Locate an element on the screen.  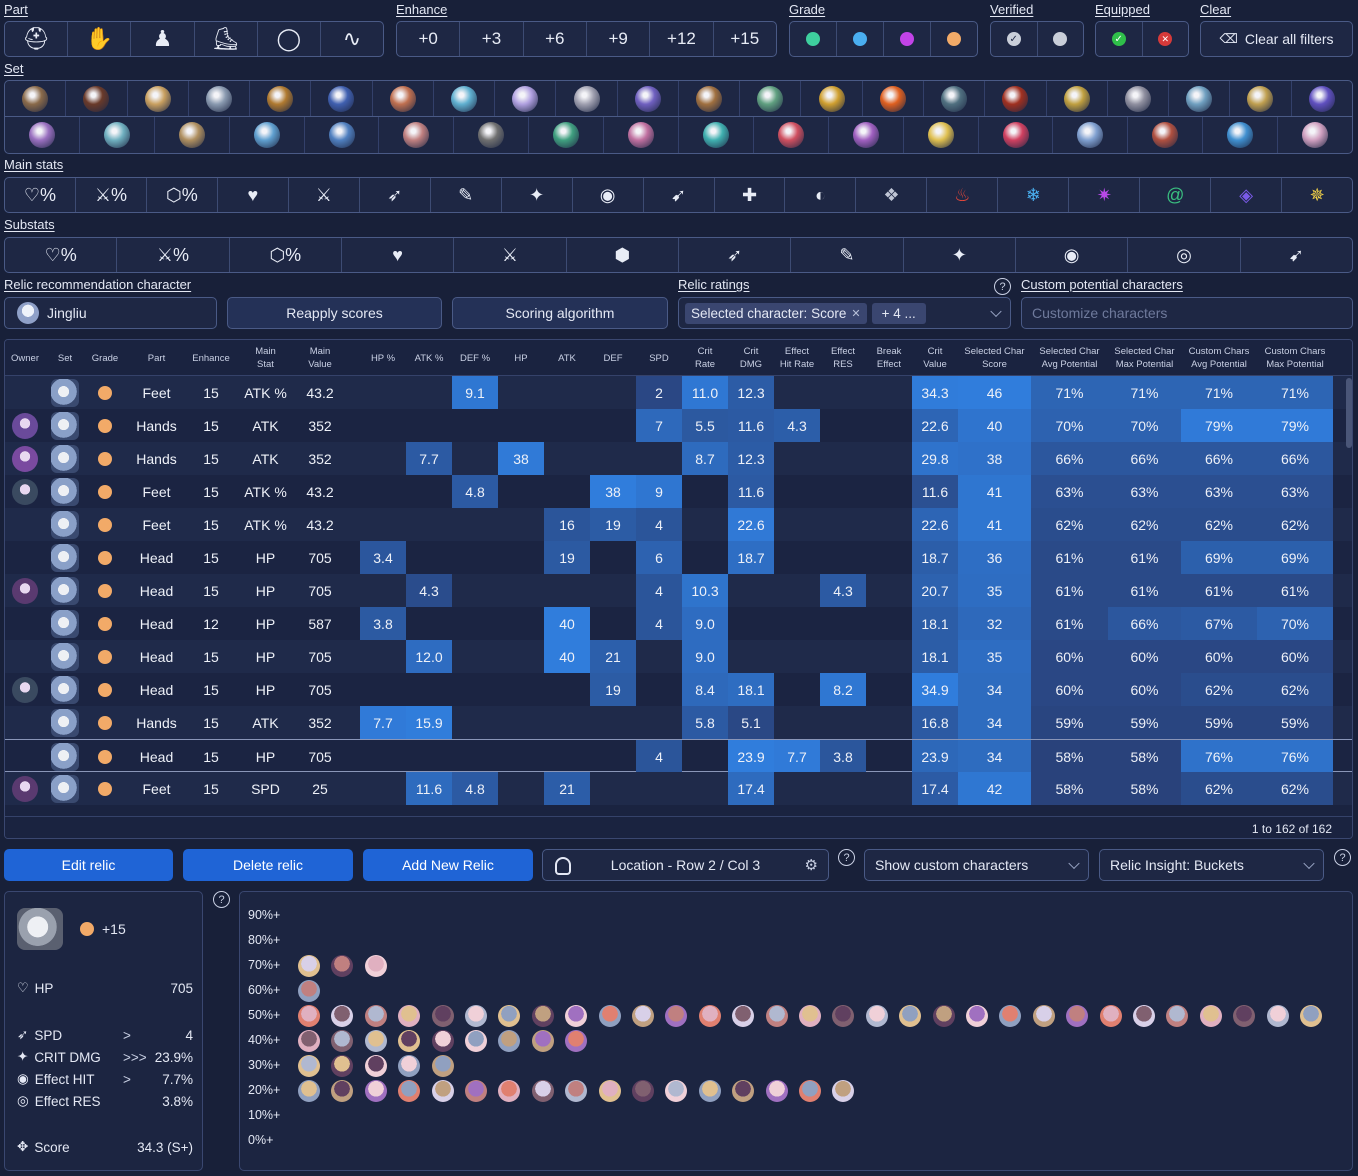
ratings-chip: Selected character: Score ✕ is located at coordinates (776, 313).